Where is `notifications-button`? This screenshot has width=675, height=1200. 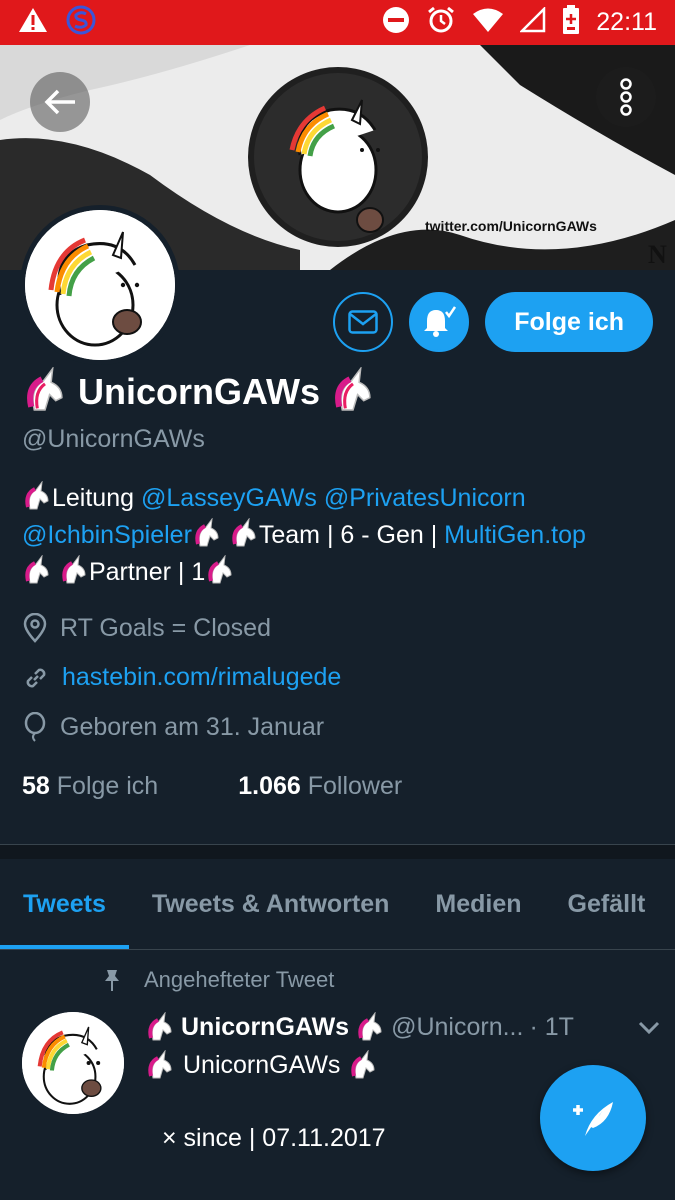
notifications-button is located at coordinates (439, 322).